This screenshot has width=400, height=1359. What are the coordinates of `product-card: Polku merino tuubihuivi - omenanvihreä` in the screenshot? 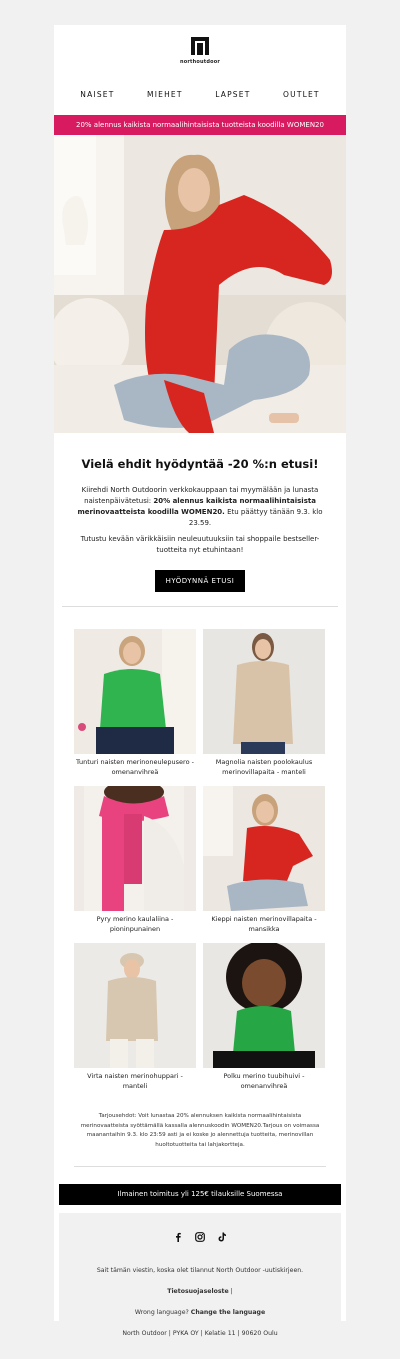 It's located at (264, 1021).